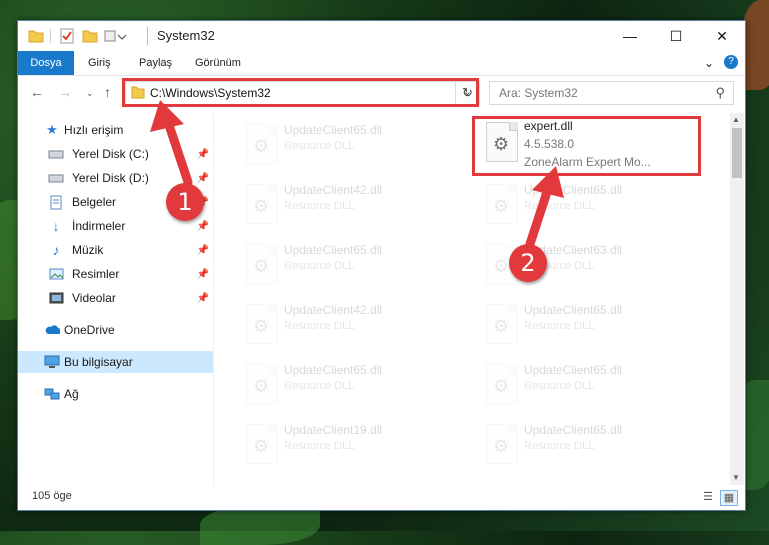 The width and height of the screenshot is (769, 545). Describe the element at coordinates (171, 143) in the screenshot. I see `arrow-to-address` at that location.